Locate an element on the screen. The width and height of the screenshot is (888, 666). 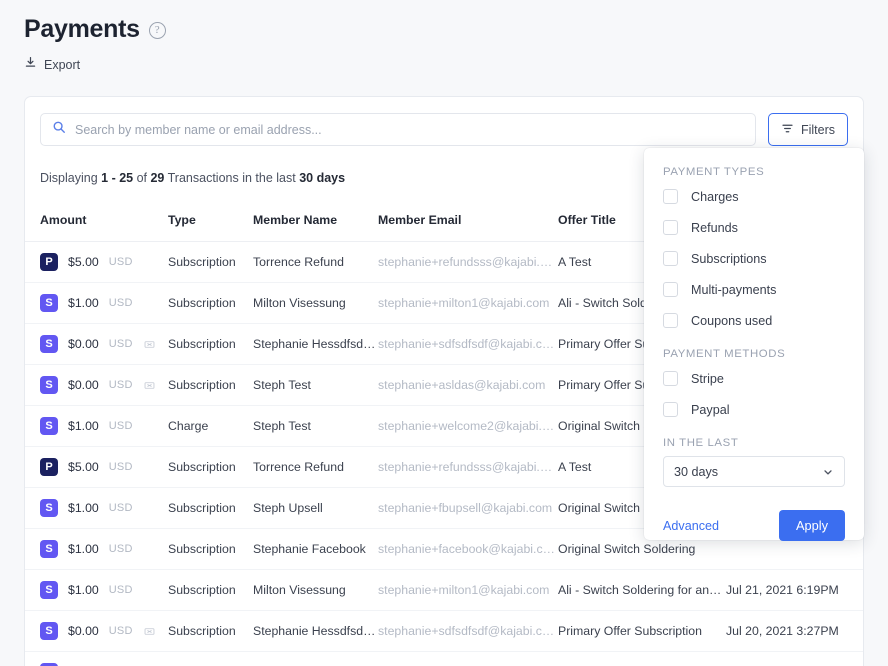
search-input is located at coordinates (409, 129).